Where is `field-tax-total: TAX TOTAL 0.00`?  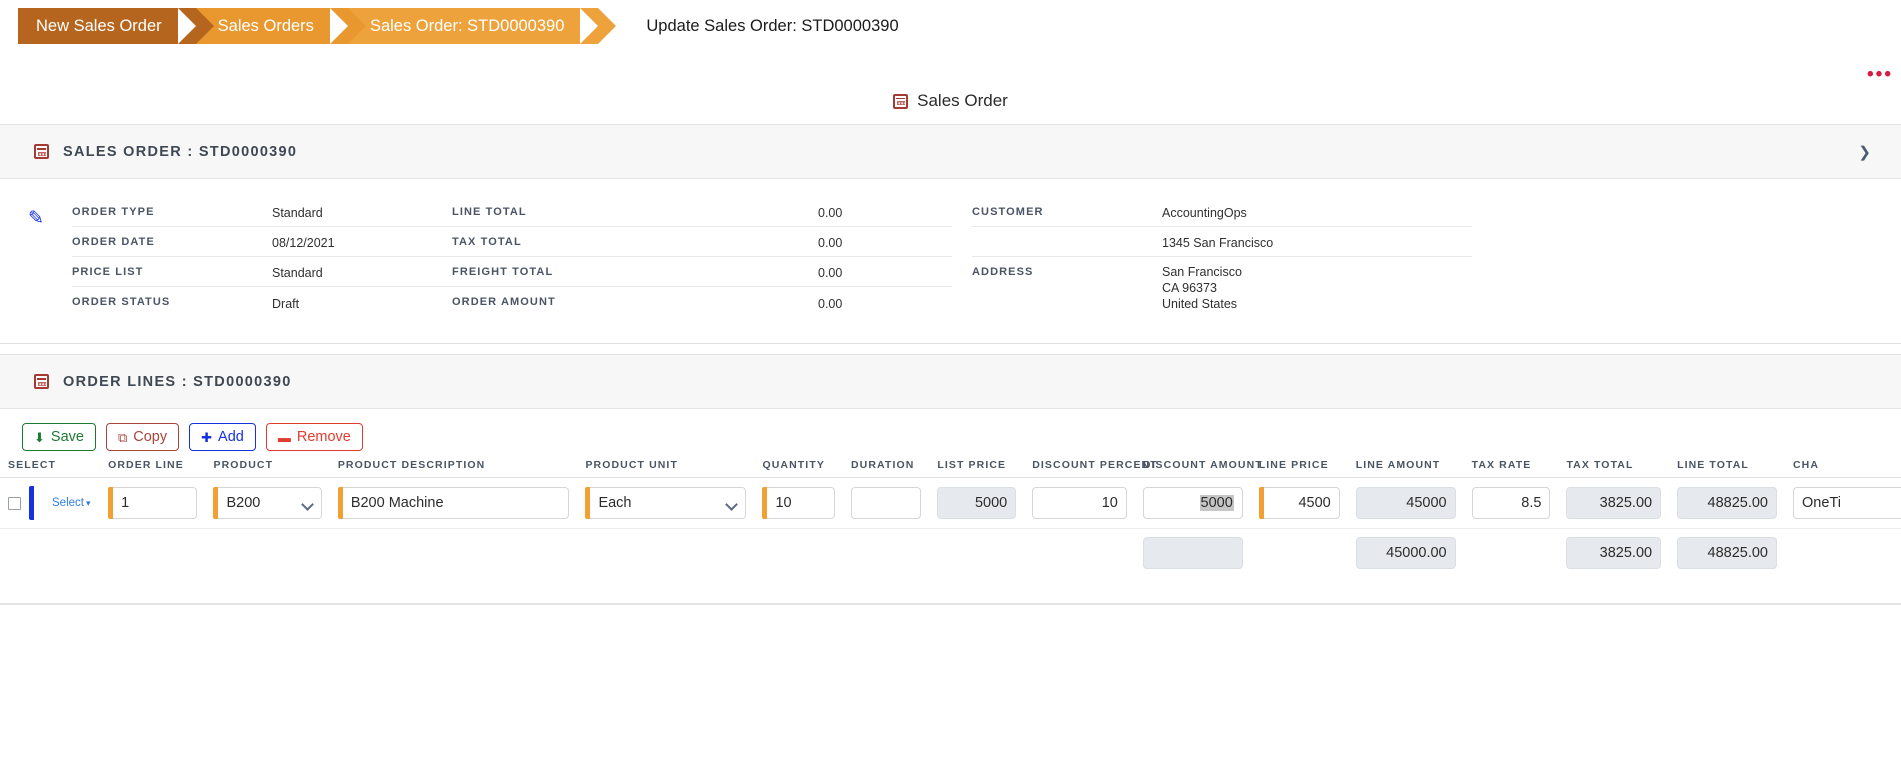
field-tax-total: TAX TOTAL 0.00 is located at coordinates (702, 242).